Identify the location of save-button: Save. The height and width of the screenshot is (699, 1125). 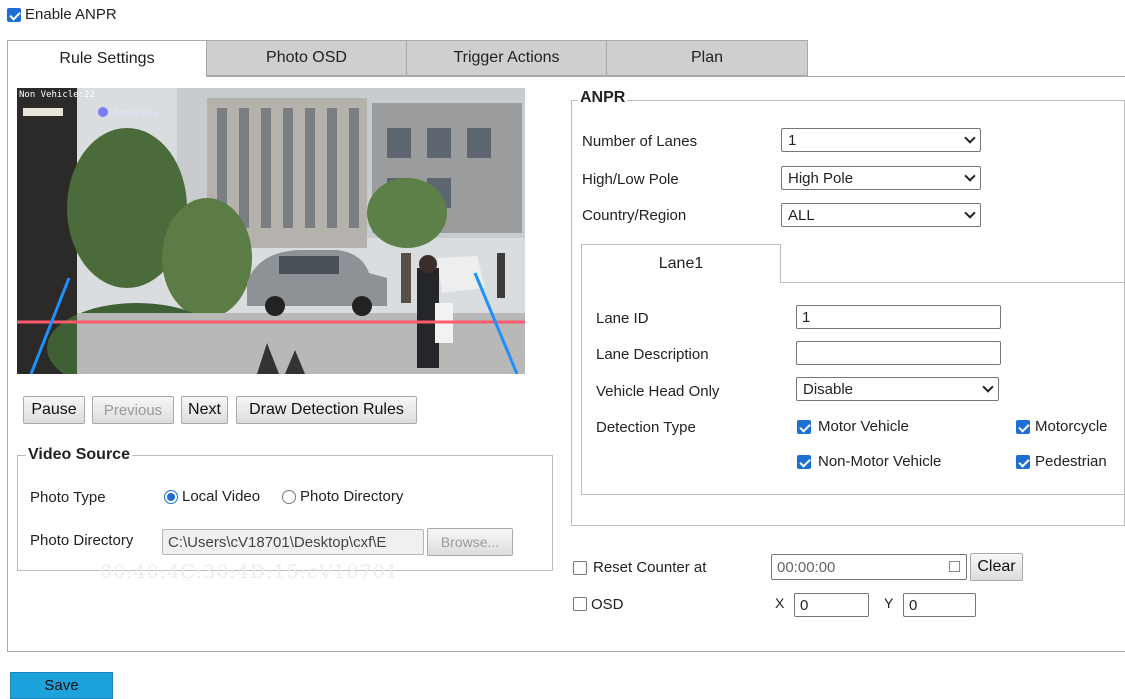
(61, 685).